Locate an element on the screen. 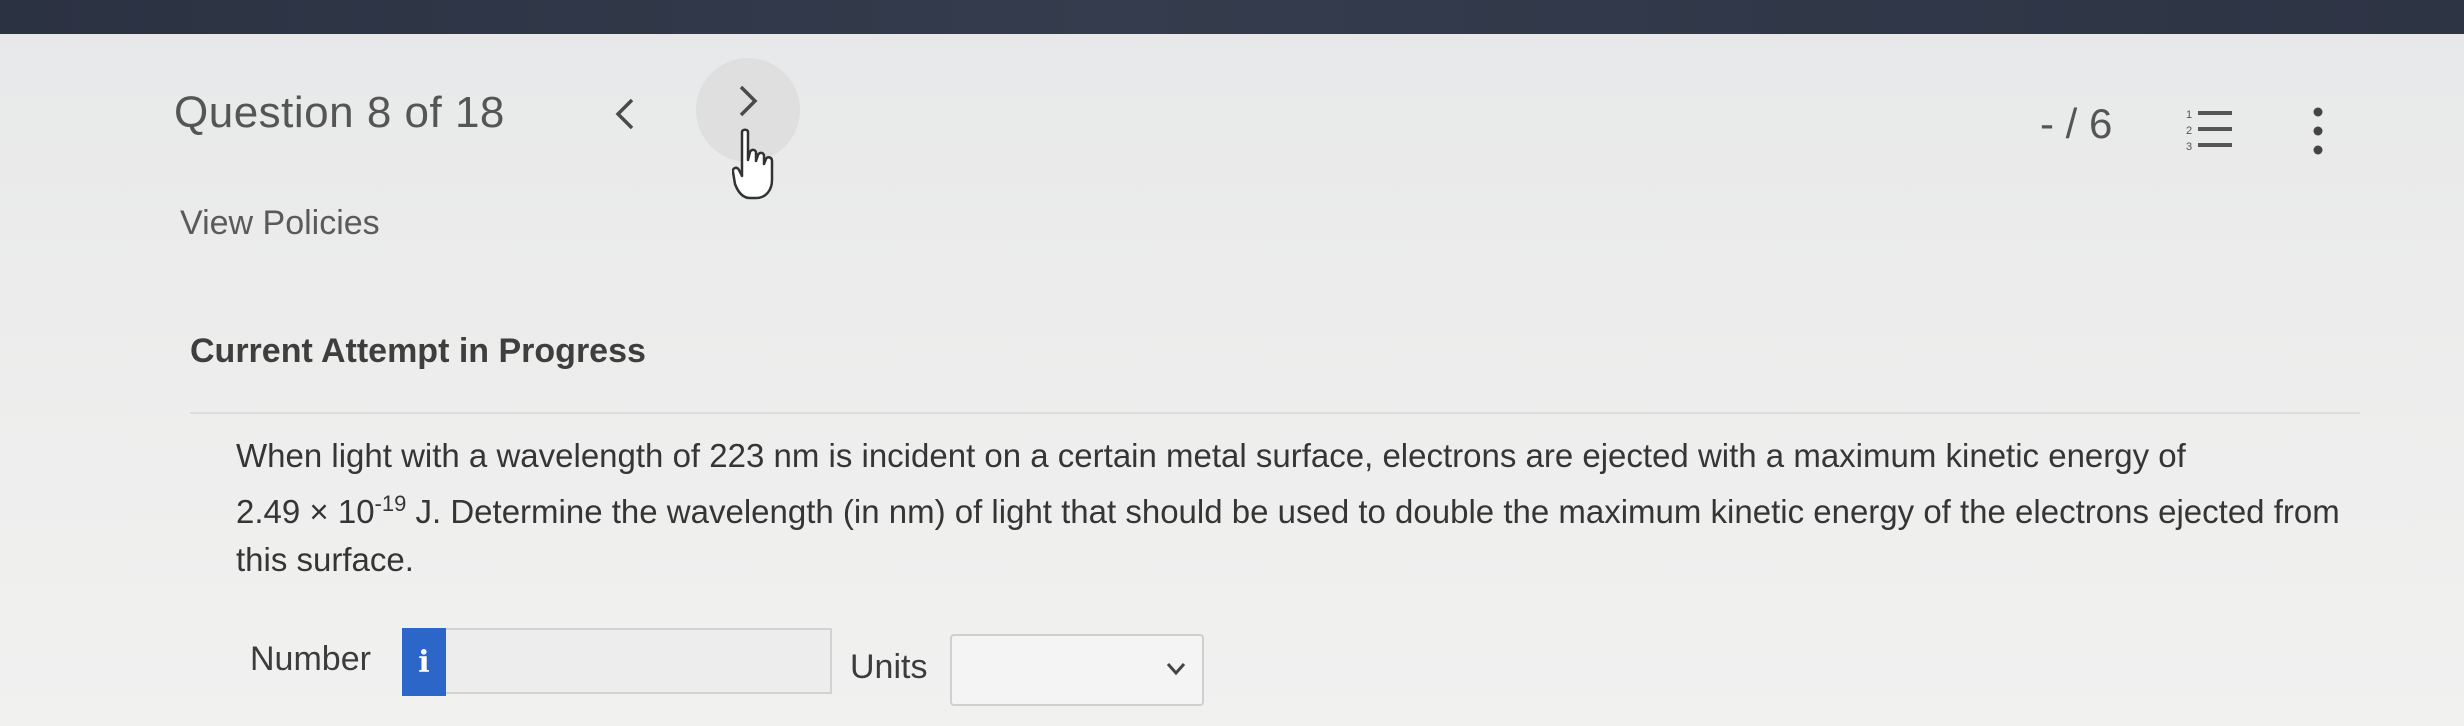 The image size is (2464, 726). score: - / 6 is located at coordinates (2076, 123).